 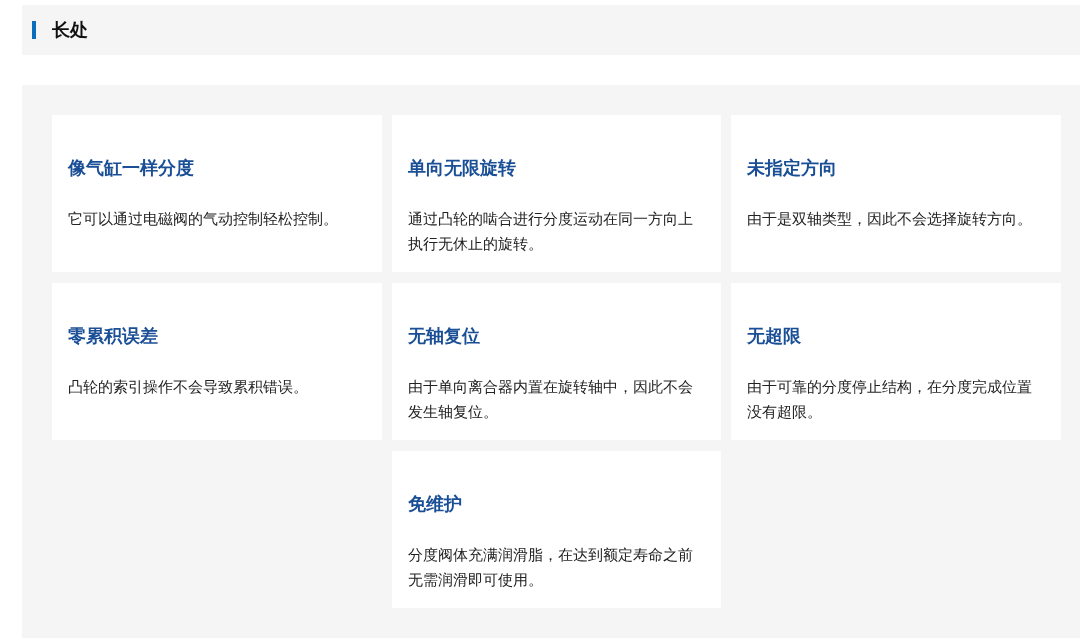 I want to click on feature-description: 分度阀体充满润滑脂，在达到额定寿命之前无需润滑即可使用。, so click(x=550, y=568).